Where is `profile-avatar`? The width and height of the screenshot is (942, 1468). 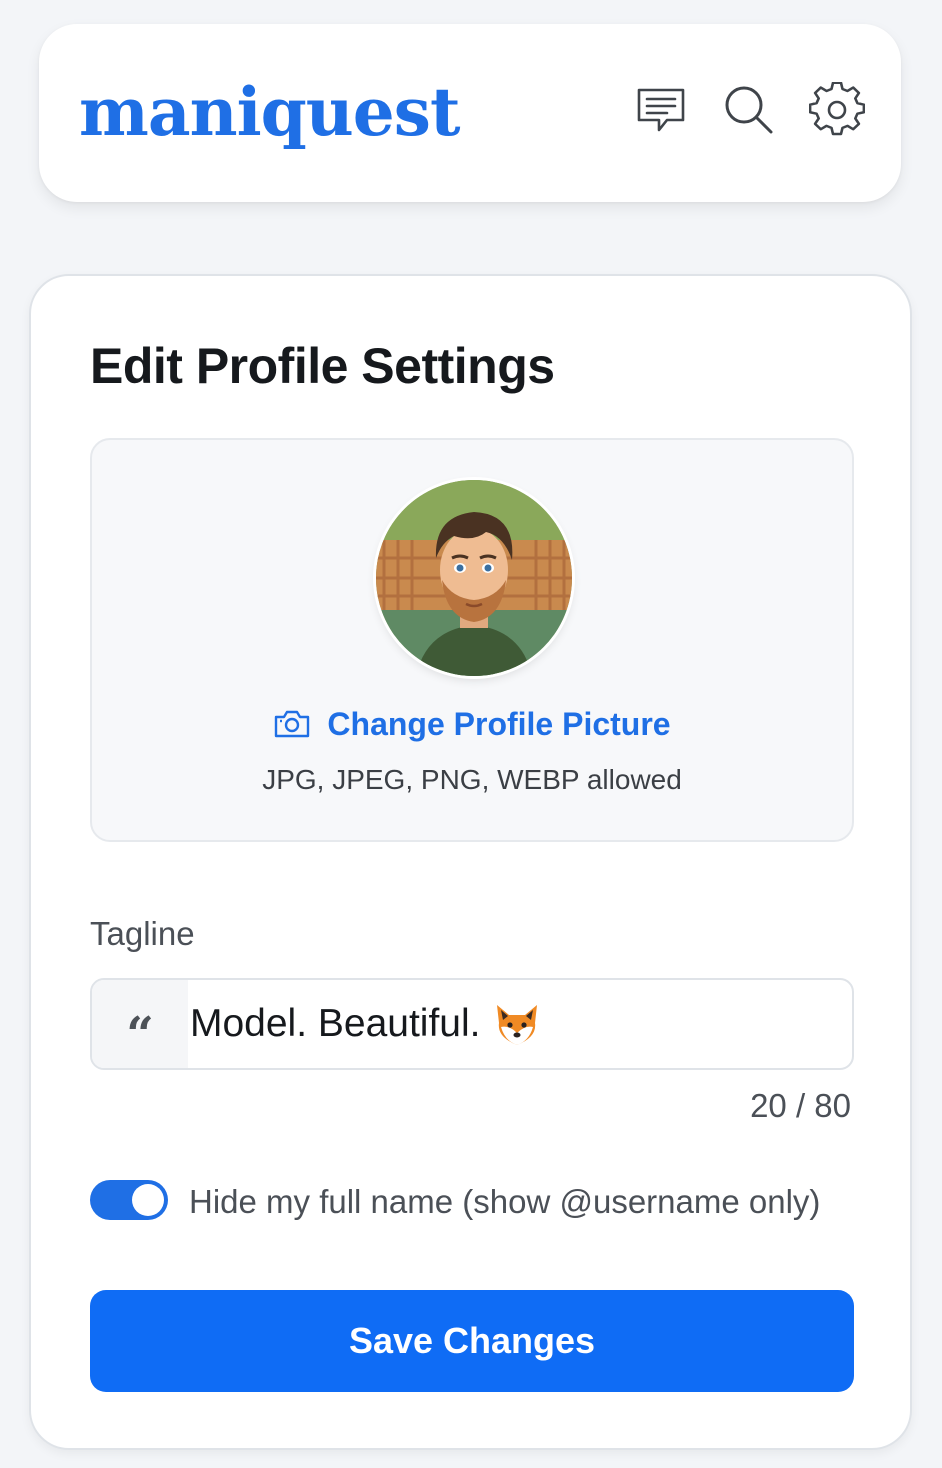
profile-avatar is located at coordinates (474, 578).